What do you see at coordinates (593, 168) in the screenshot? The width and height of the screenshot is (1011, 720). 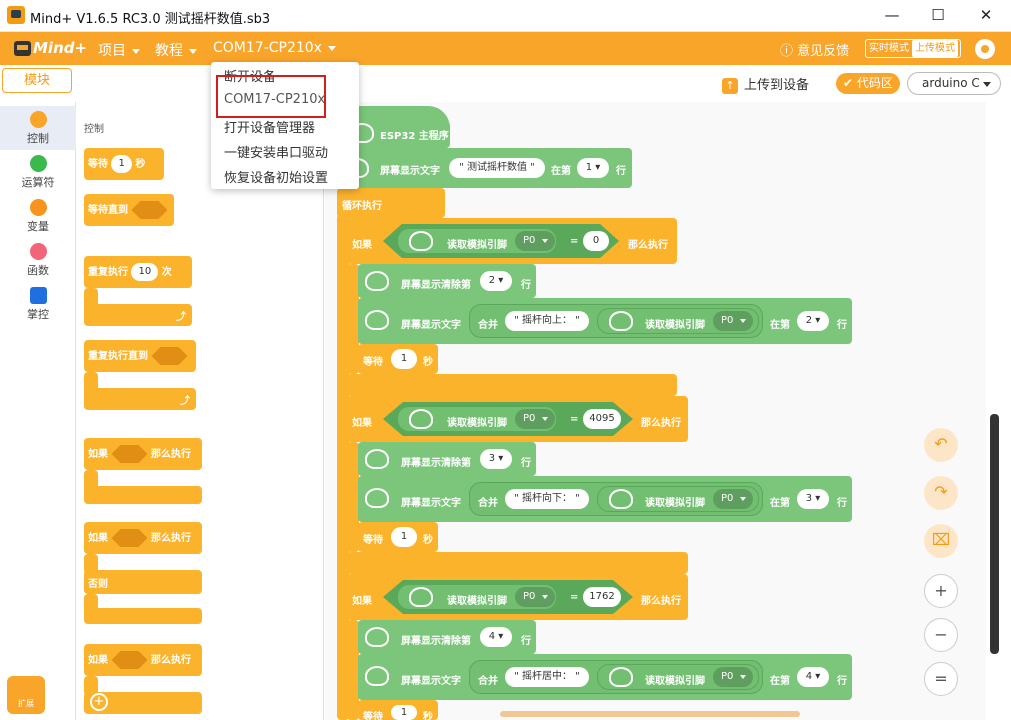 I see `line-dropdown: 1 ▾` at bounding box center [593, 168].